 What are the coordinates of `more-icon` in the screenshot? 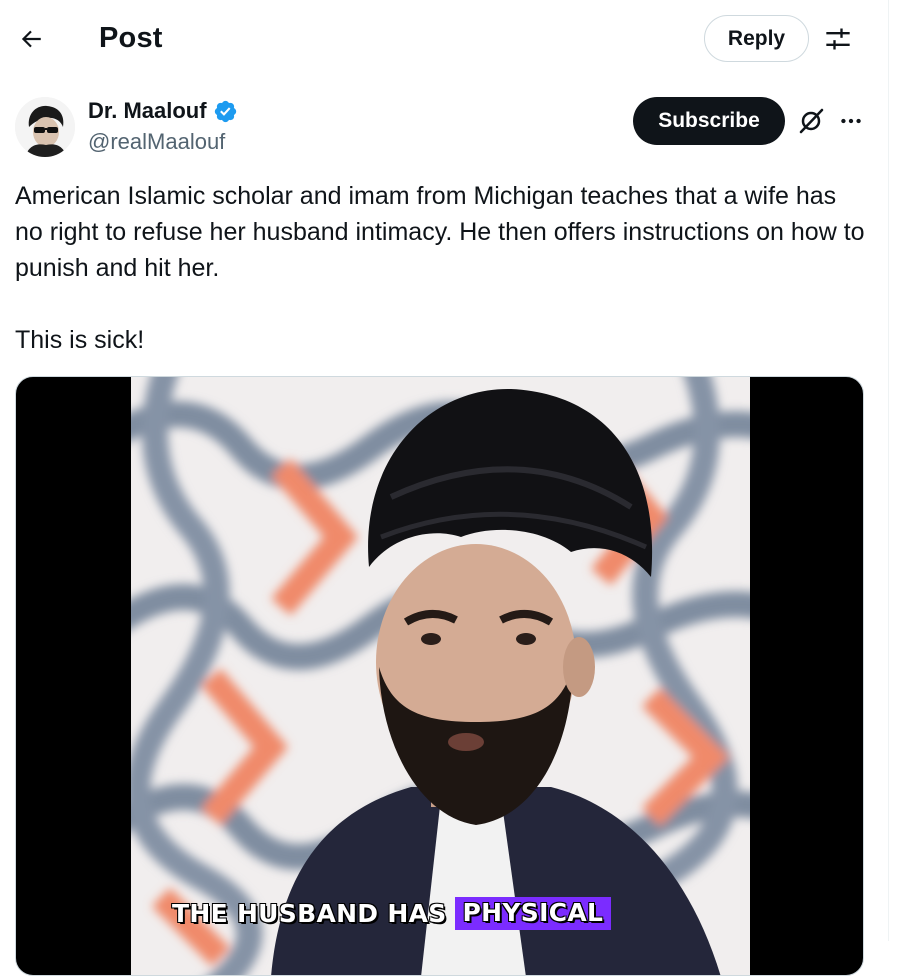 It's located at (851, 121).